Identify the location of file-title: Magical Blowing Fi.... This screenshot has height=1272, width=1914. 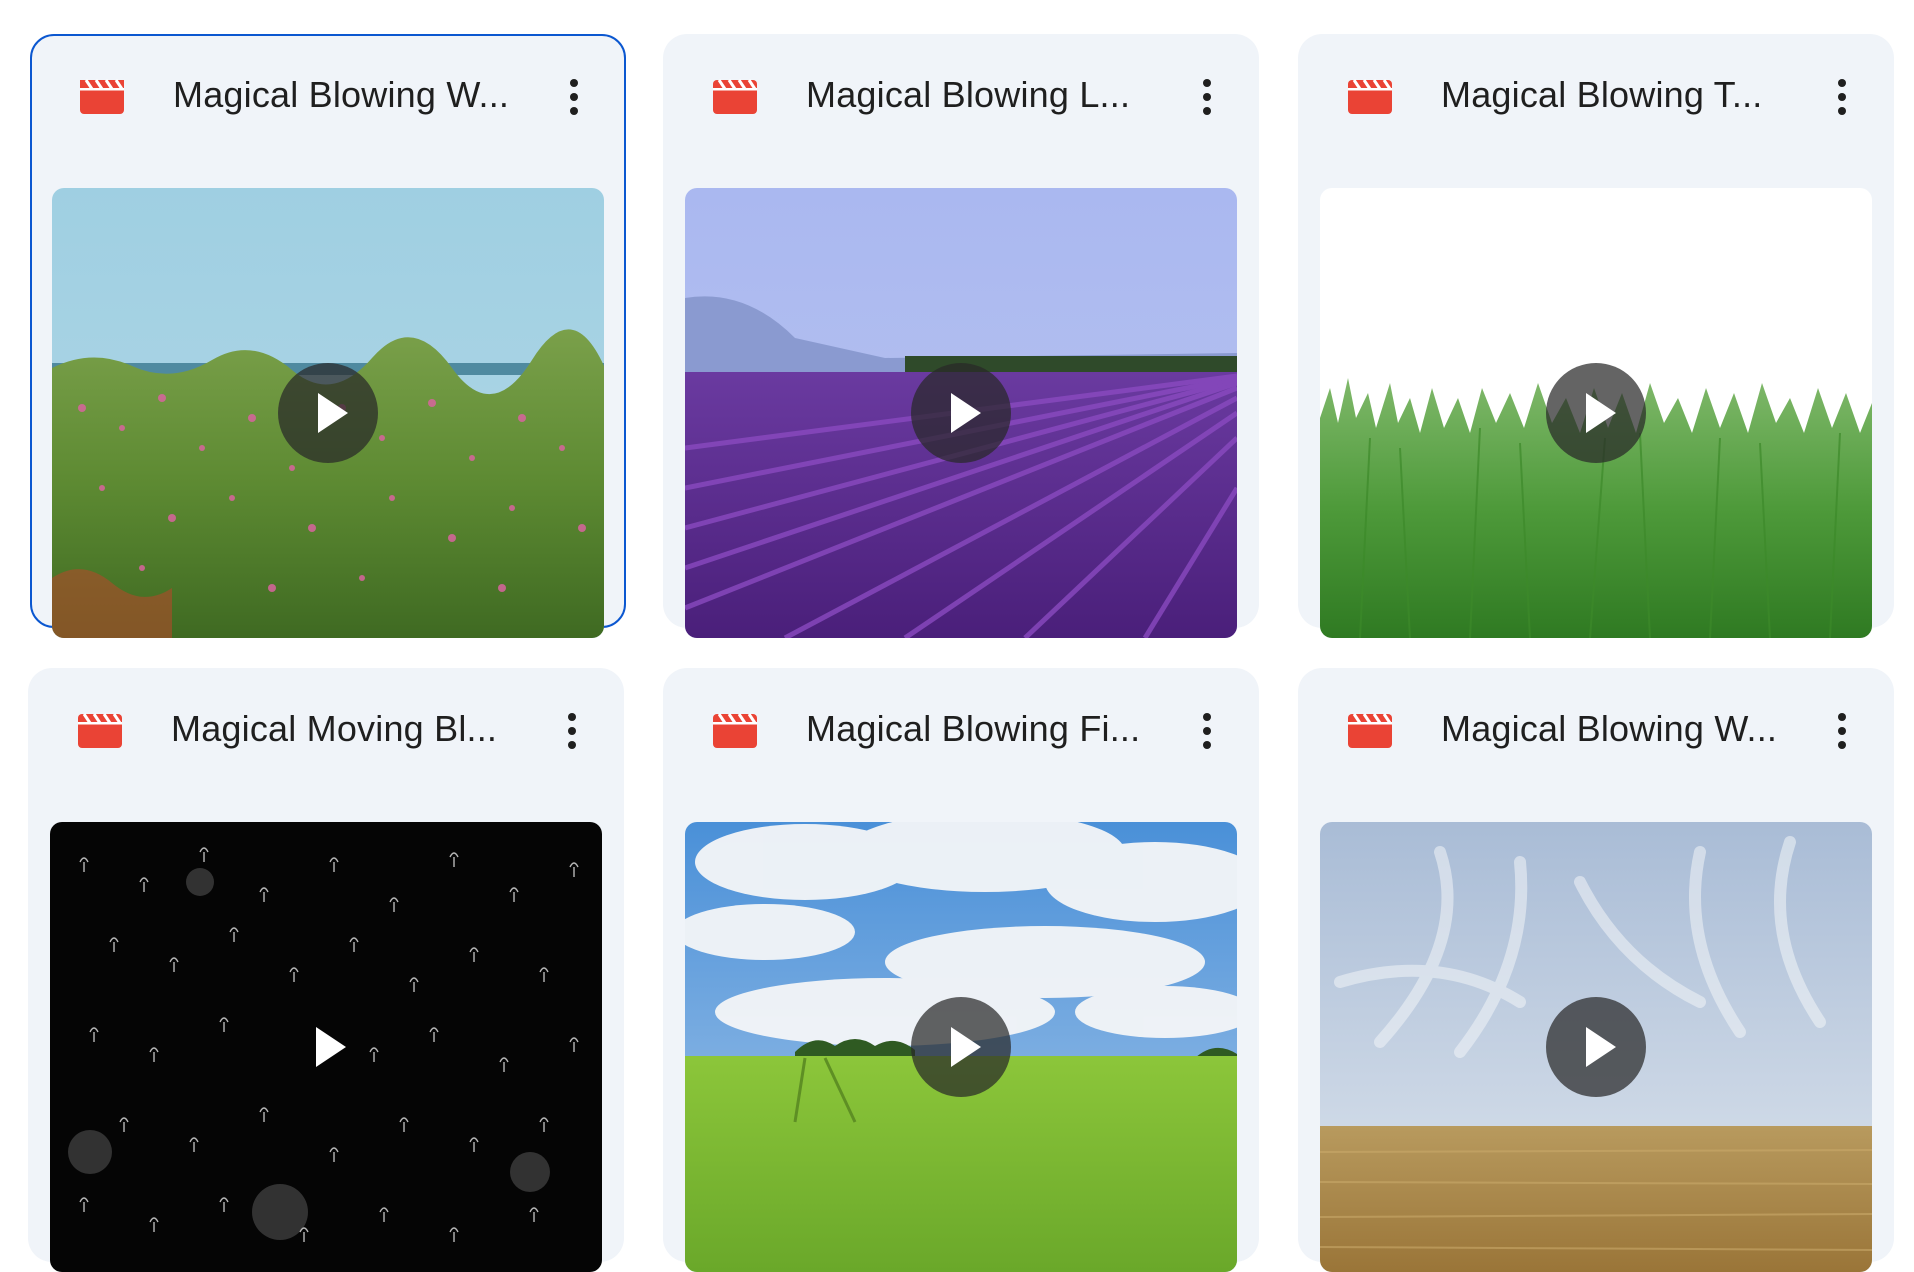
(976, 729).